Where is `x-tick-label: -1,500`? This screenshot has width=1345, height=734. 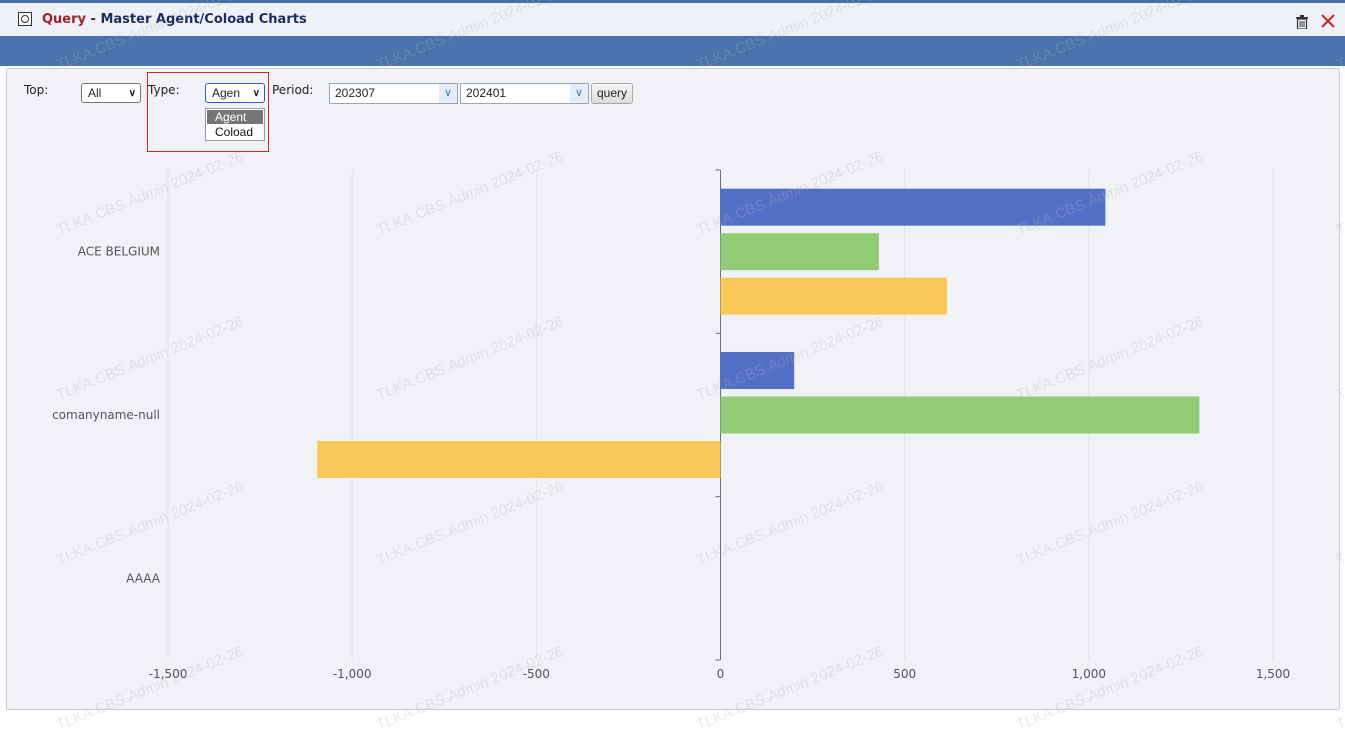 x-tick-label: -1,500 is located at coordinates (168, 674).